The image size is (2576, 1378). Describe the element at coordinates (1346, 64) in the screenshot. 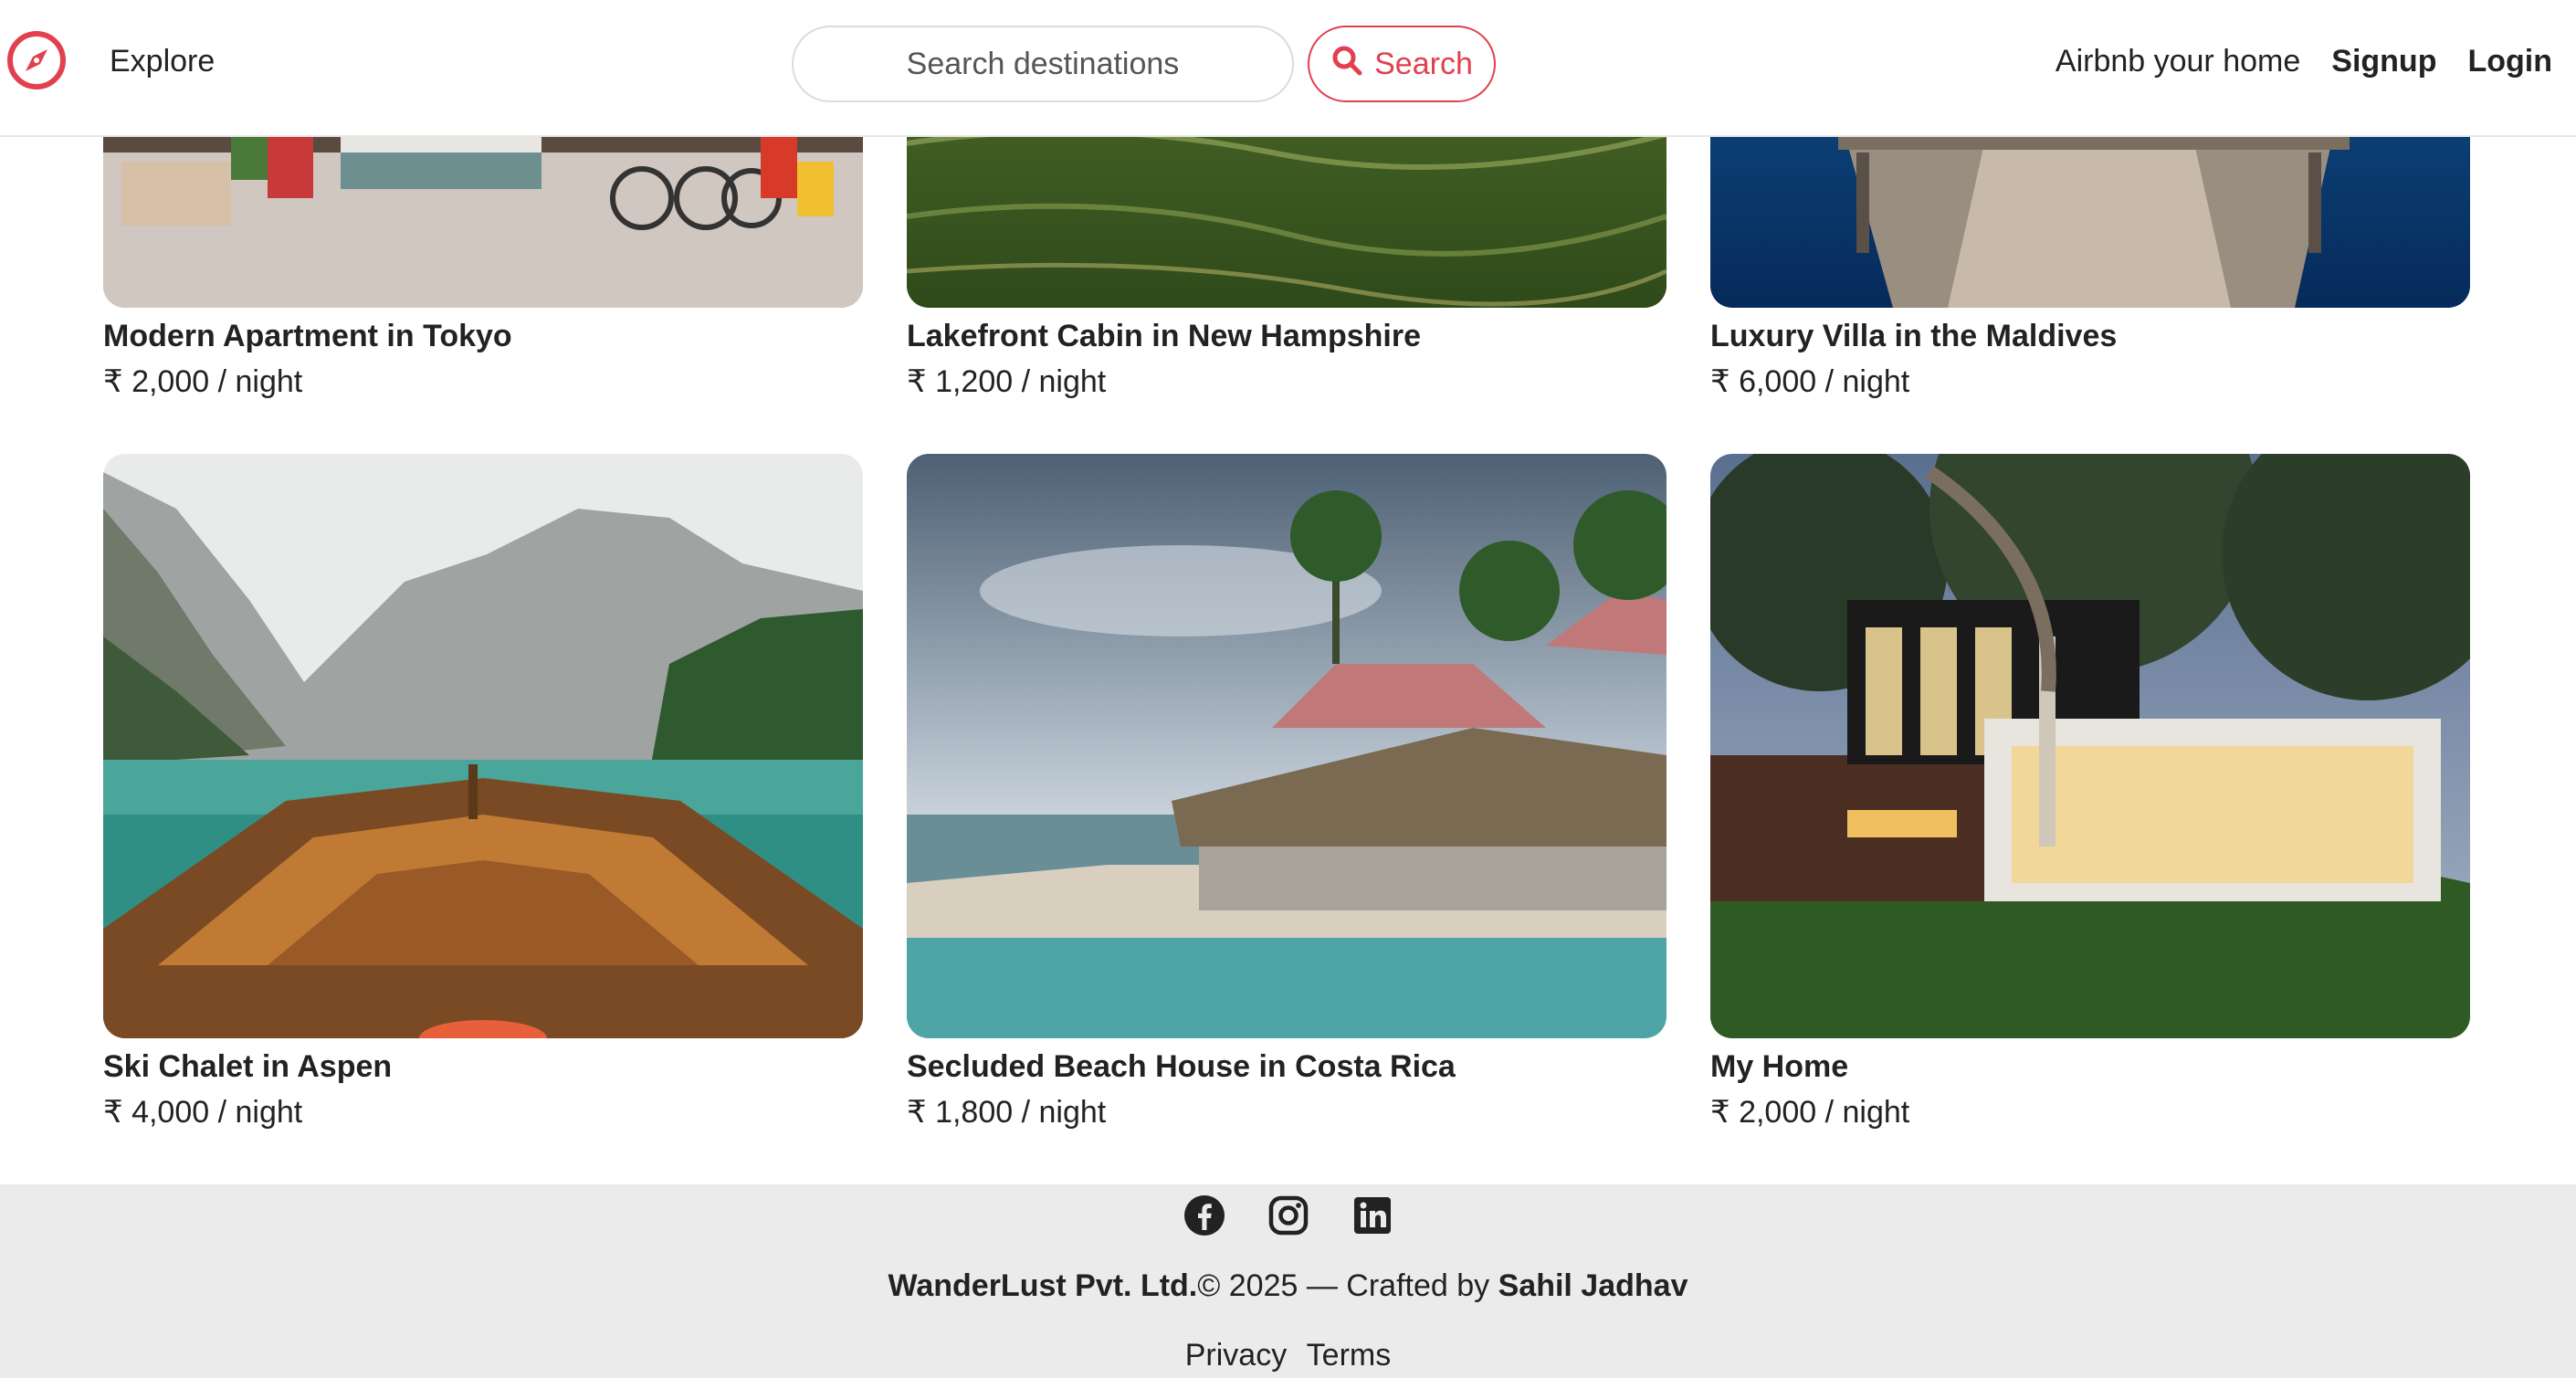

I see `search-icon` at that location.